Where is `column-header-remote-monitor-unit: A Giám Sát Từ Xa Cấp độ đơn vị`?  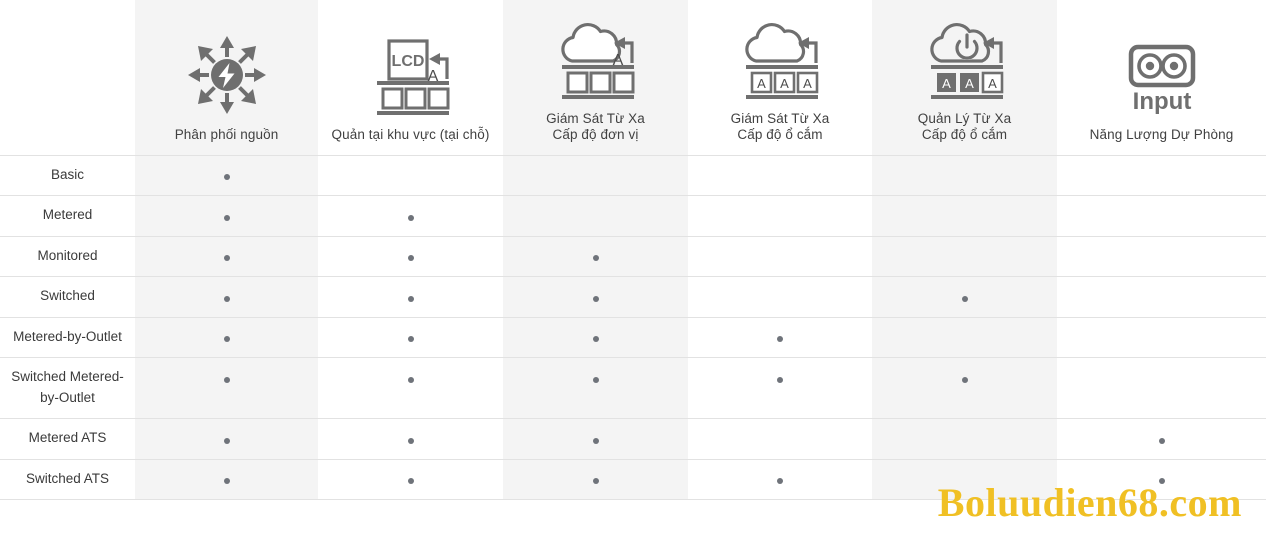 column-header-remote-monitor-unit: A Giám Sát Từ Xa Cấp độ đơn vị is located at coordinates (595, 77).